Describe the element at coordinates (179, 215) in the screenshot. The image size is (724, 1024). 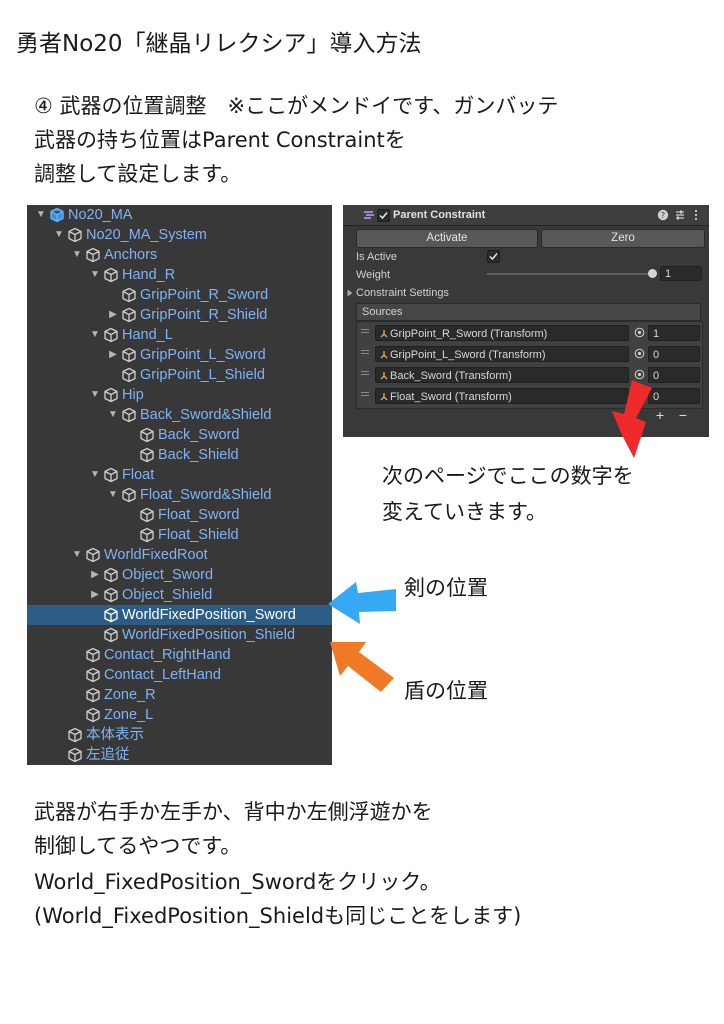
I see `hierarchy-item: ▼ No20_MA` at that location.